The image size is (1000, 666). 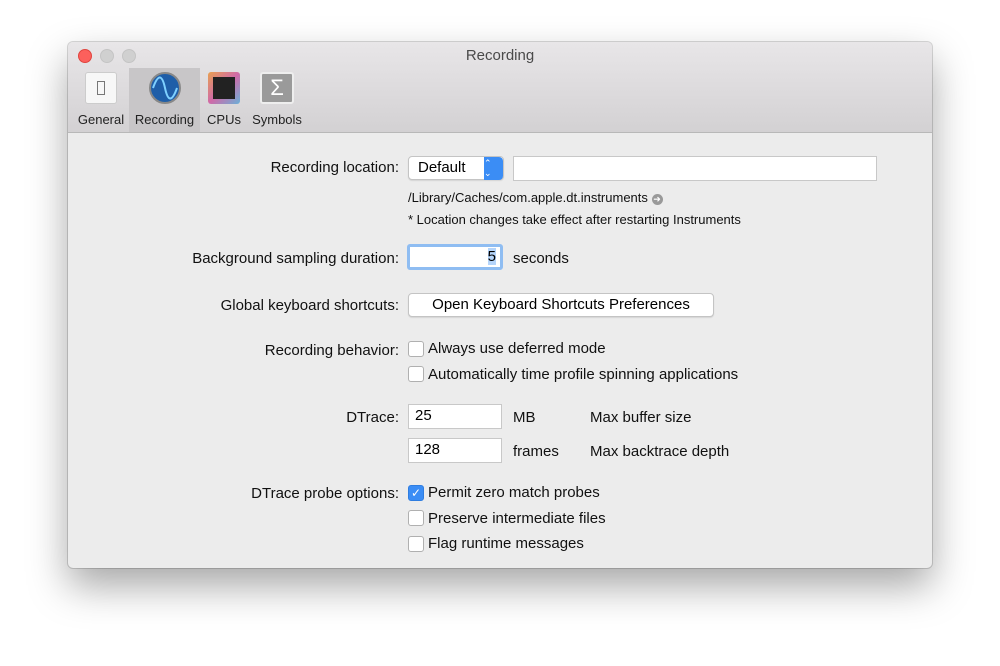 I want to click on sigma-icon: Σ, so click(x=277, y=88).